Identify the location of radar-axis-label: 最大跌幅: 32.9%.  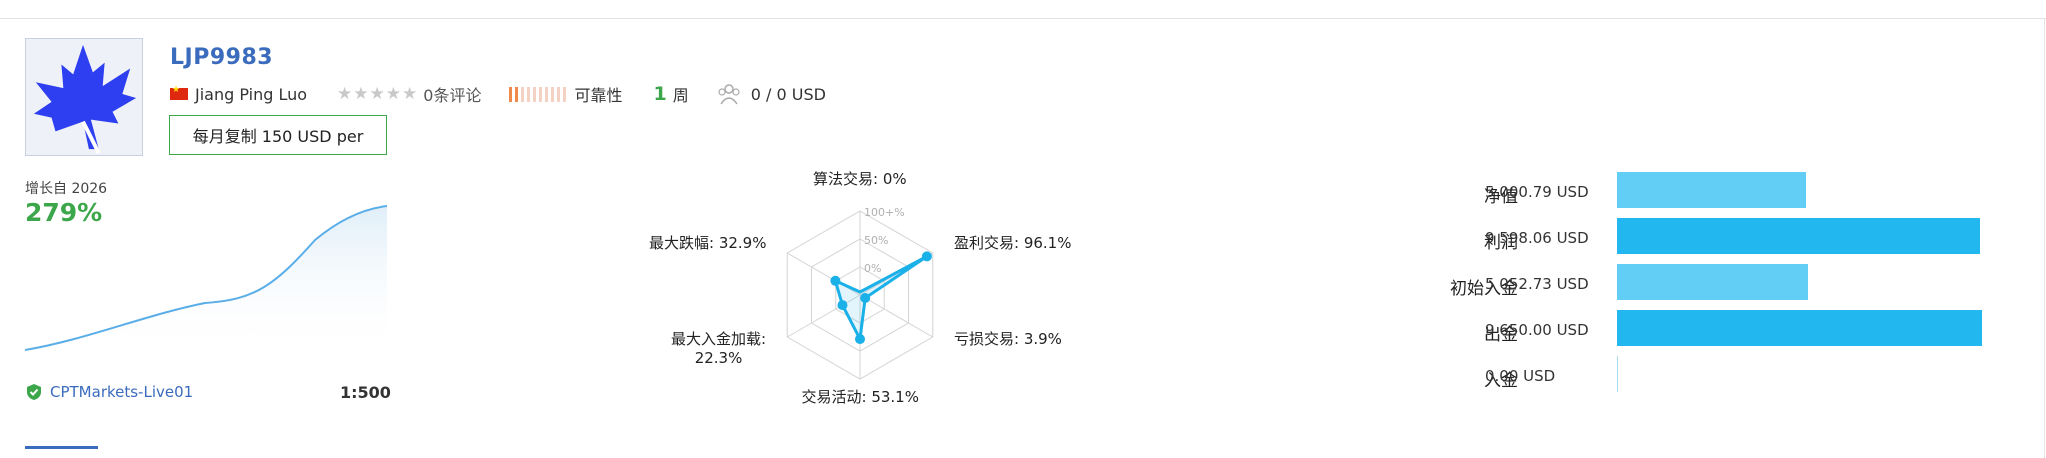
(708, 243).